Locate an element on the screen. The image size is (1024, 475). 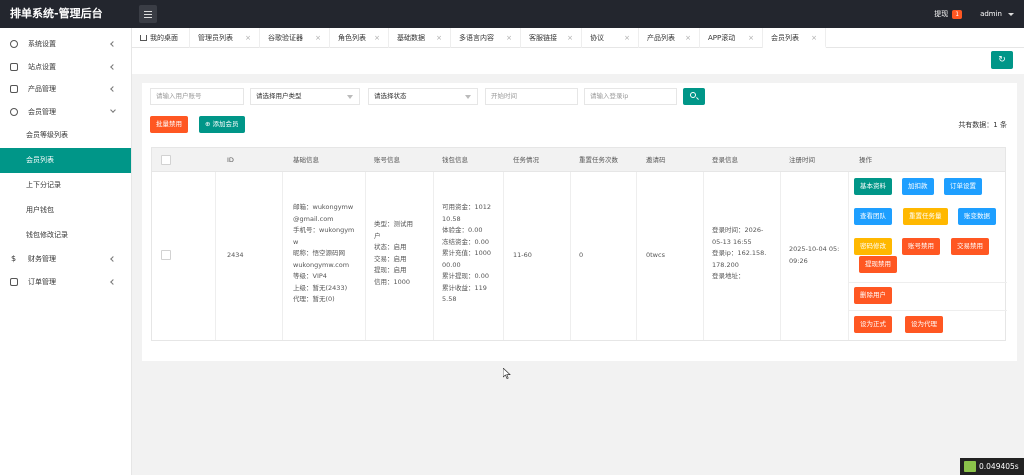
cell-invite-code: 0twcs is located at coordinates (655, 255).